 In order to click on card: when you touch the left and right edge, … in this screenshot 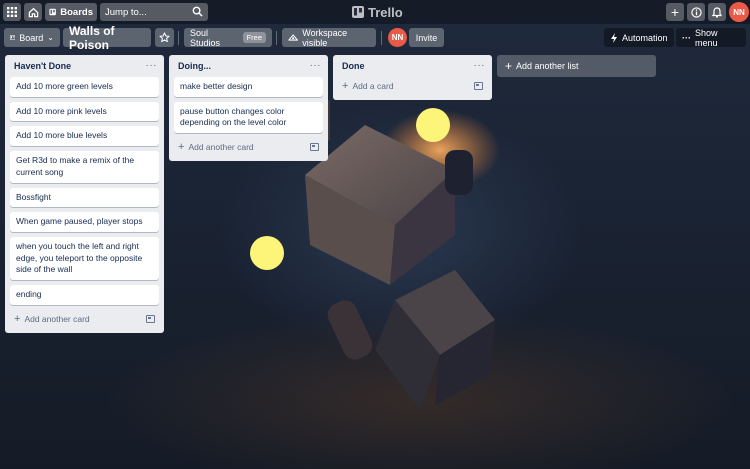, I will do `click(84, 258)`.